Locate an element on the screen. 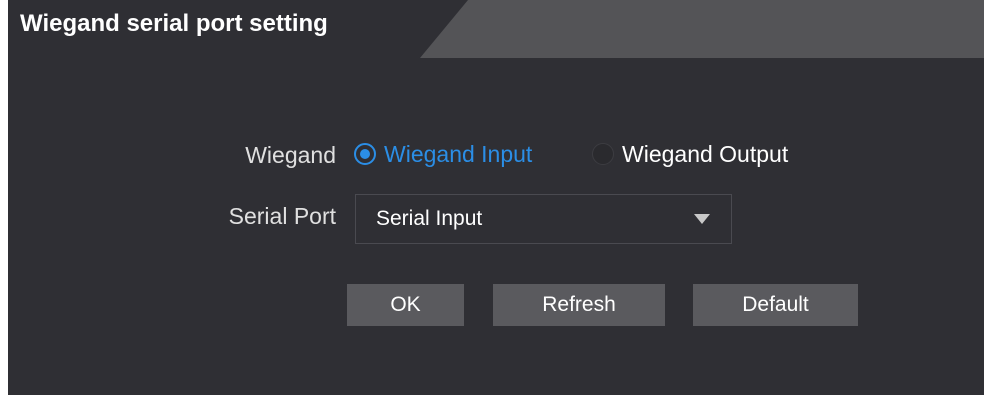 Image resolution: width=984 pixels, height=403 pixels. serial-port-label: Serial Port is located at coordinates (282, 216).